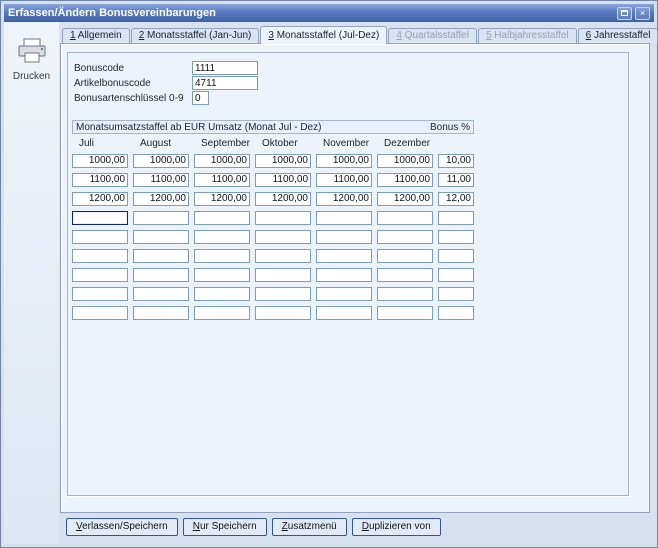 This screenshot has height=548, width=658. What do you see at coordinates (405, 255) in the screenshot?
I see `cell-input-dezember-row6` at bounding box center [405, 255].